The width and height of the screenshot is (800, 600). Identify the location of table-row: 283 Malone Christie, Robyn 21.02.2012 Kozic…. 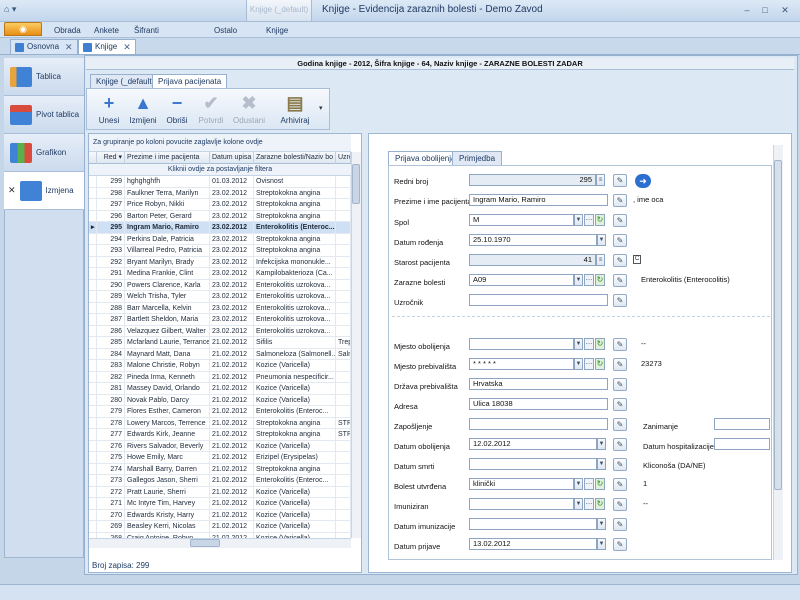
(220, 366).